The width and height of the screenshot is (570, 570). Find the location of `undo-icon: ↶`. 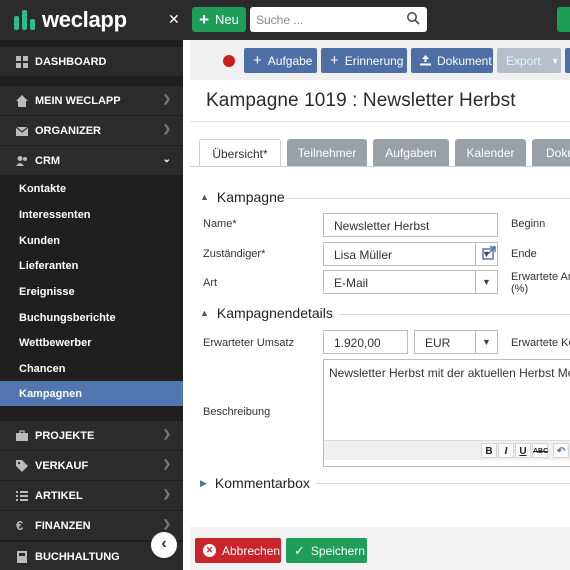

undo-icon: ↶ is located at coordinates (561, 450).